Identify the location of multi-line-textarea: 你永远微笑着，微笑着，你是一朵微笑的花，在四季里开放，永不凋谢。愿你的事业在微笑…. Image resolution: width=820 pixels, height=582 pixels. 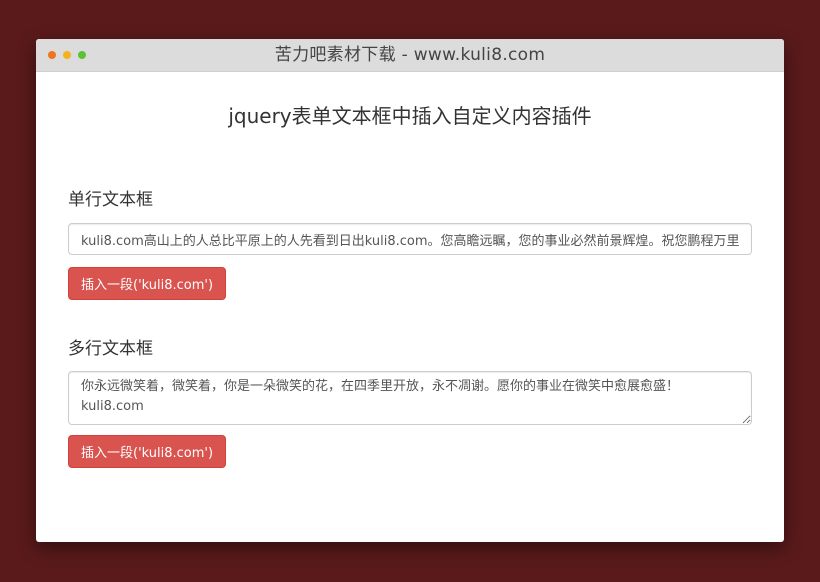
(410, 398).